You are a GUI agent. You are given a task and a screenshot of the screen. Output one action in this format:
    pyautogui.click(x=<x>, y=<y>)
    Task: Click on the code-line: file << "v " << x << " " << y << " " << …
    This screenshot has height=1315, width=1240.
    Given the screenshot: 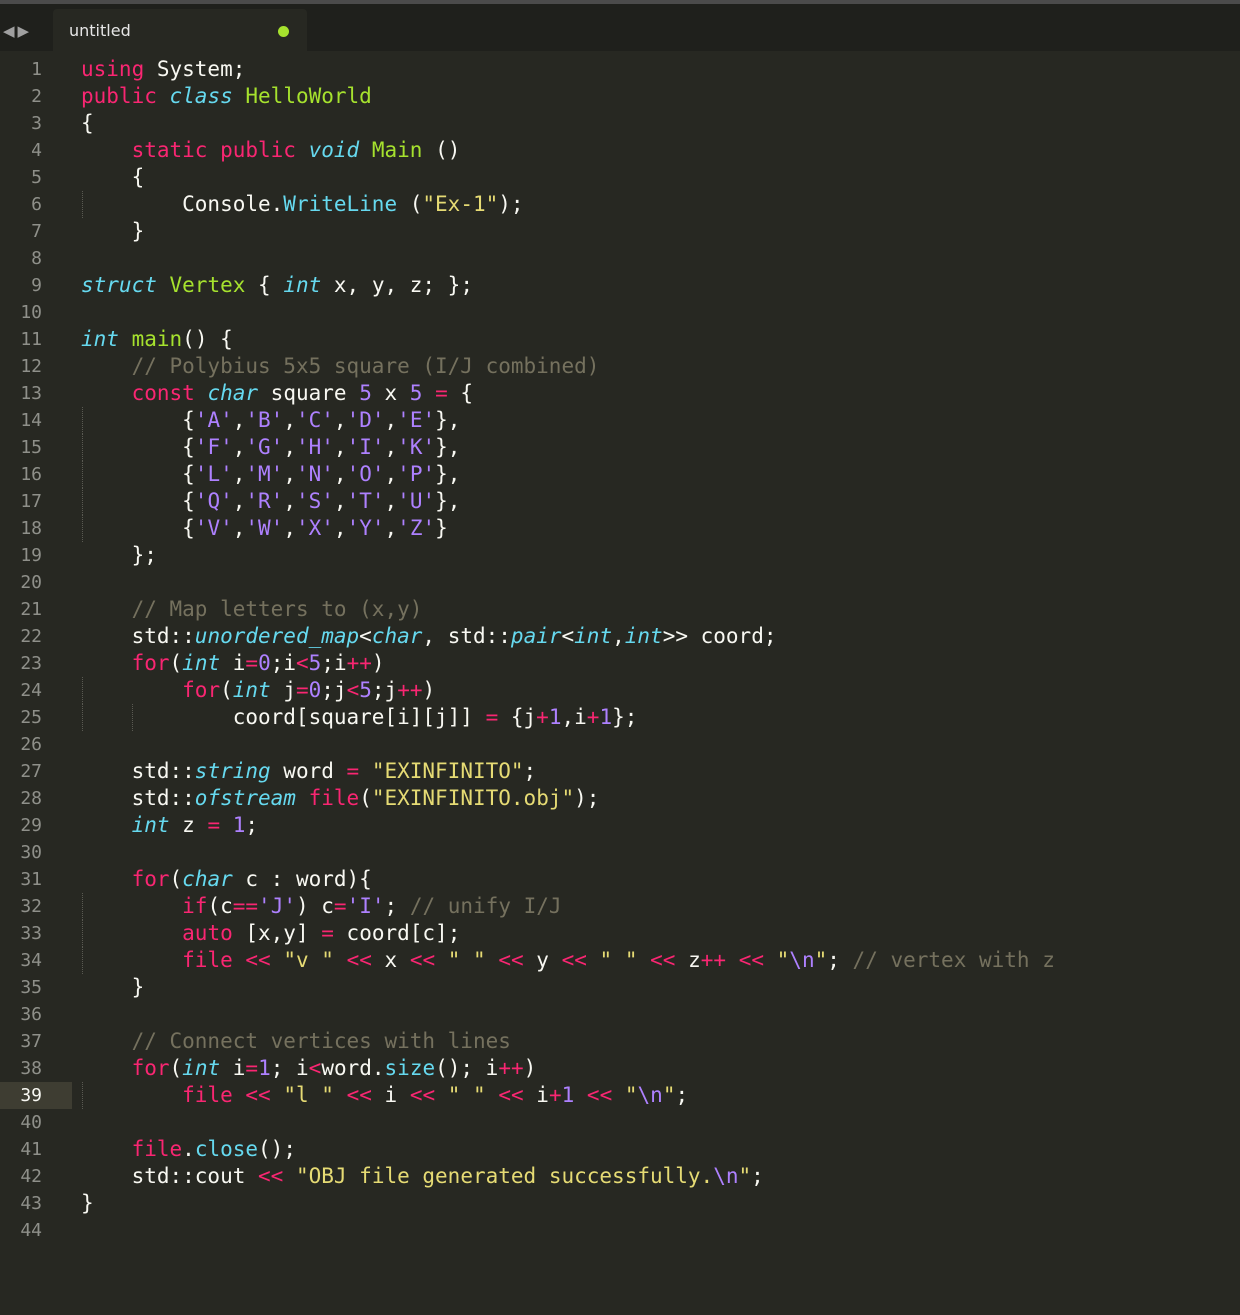 What is the action you would take?
    pyautogui.click(x=656, y=960)
    